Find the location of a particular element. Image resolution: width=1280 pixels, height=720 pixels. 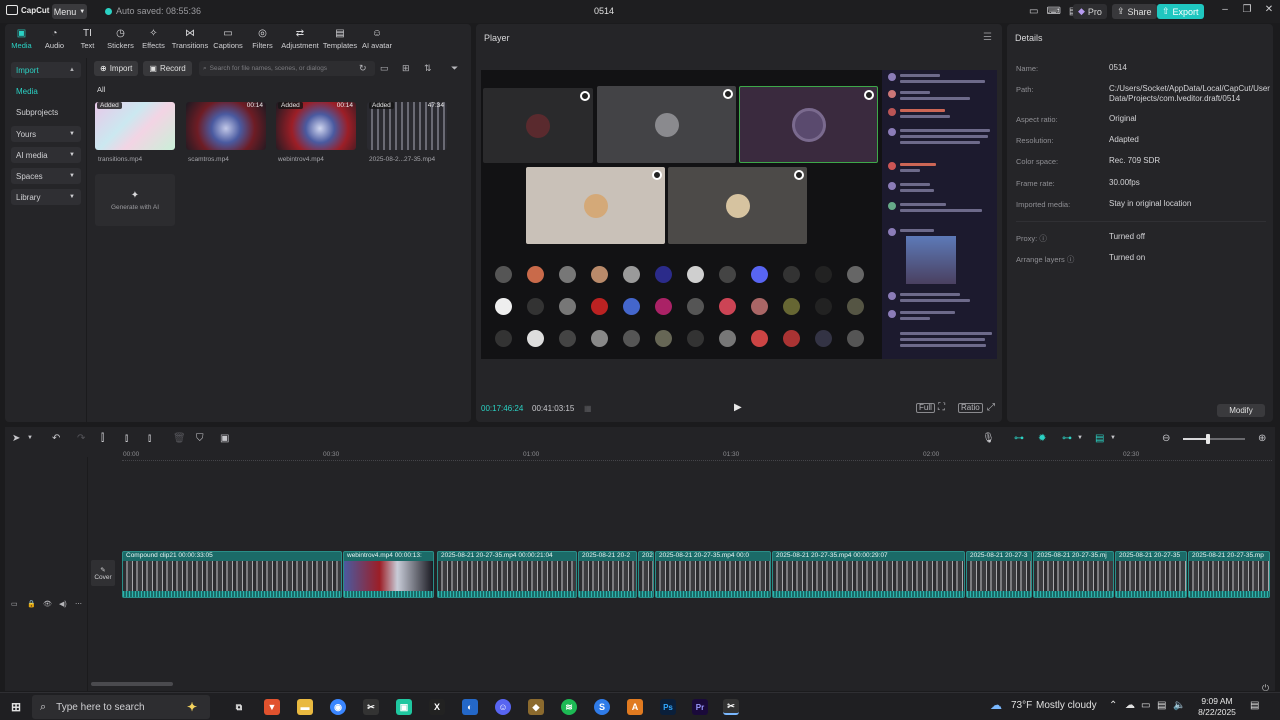

pro-button: ◆ Pro is located at coordinates (1090, 11).